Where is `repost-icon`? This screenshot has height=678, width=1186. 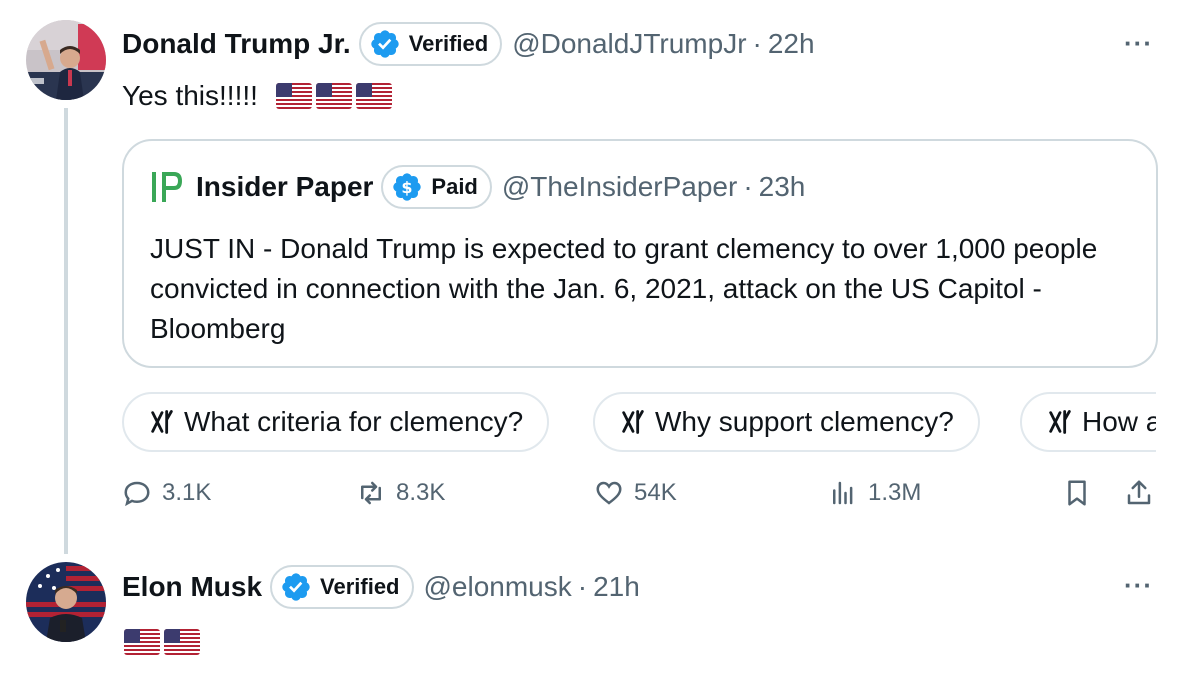 repost-icon is located at coordinates (371, 493).